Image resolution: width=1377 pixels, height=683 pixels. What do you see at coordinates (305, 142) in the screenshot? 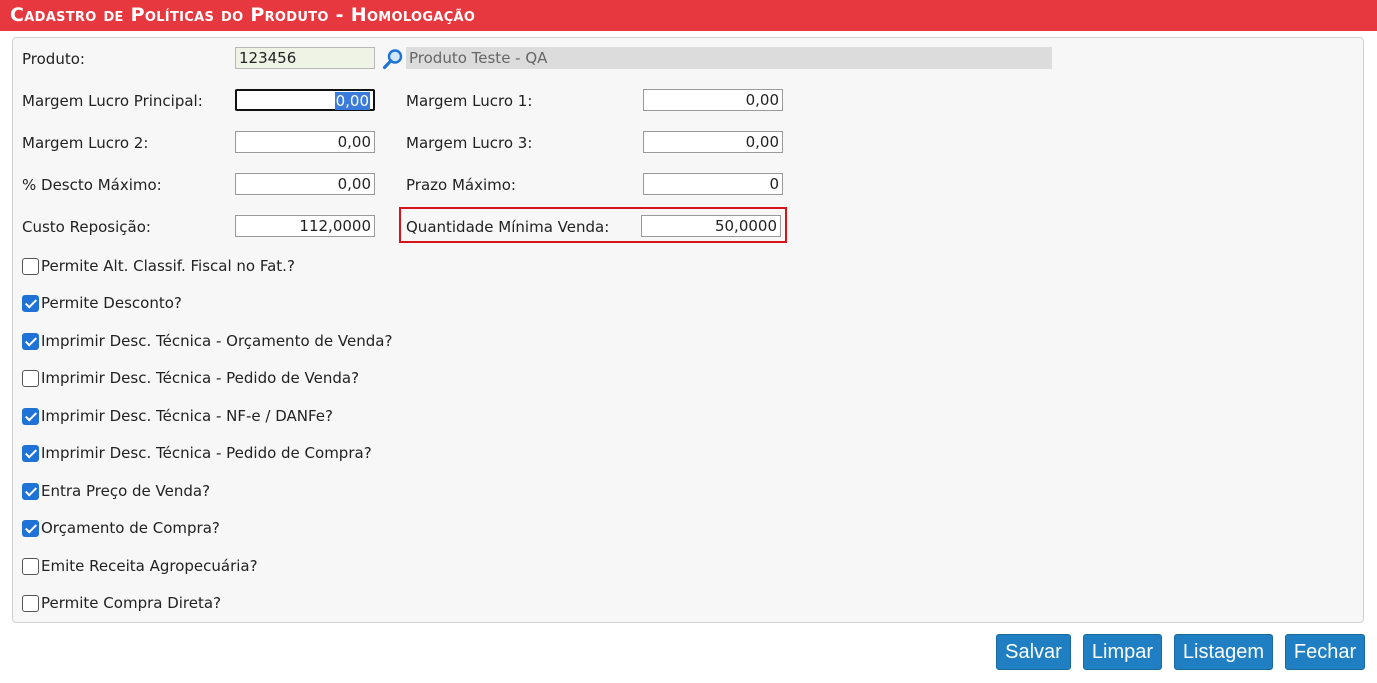
I see `margem-2-input: 0,00` at bounding box center [305, 142].